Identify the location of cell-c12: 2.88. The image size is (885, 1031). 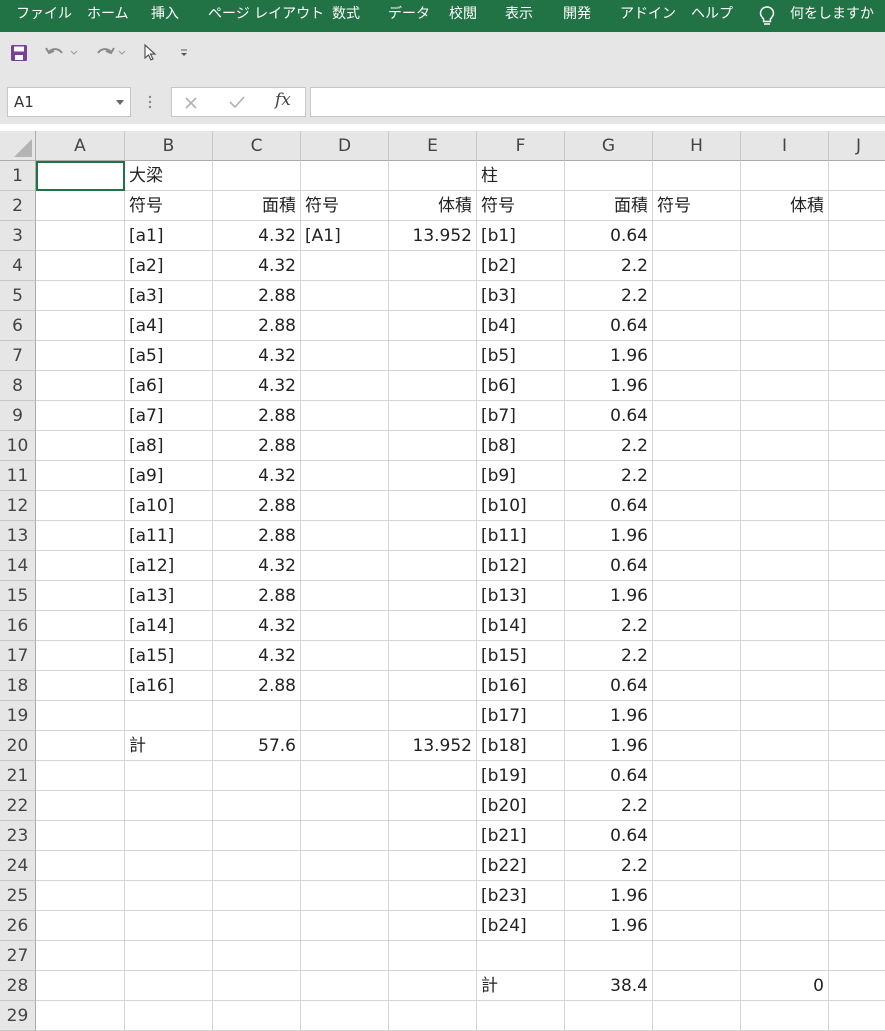
(257, 506).